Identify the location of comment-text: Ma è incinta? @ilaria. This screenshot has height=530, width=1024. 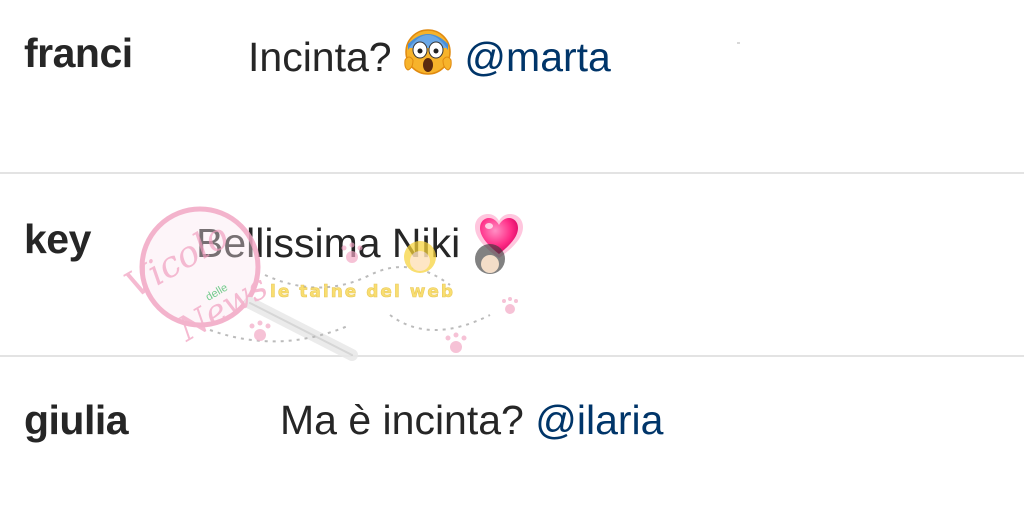
(471, 420).